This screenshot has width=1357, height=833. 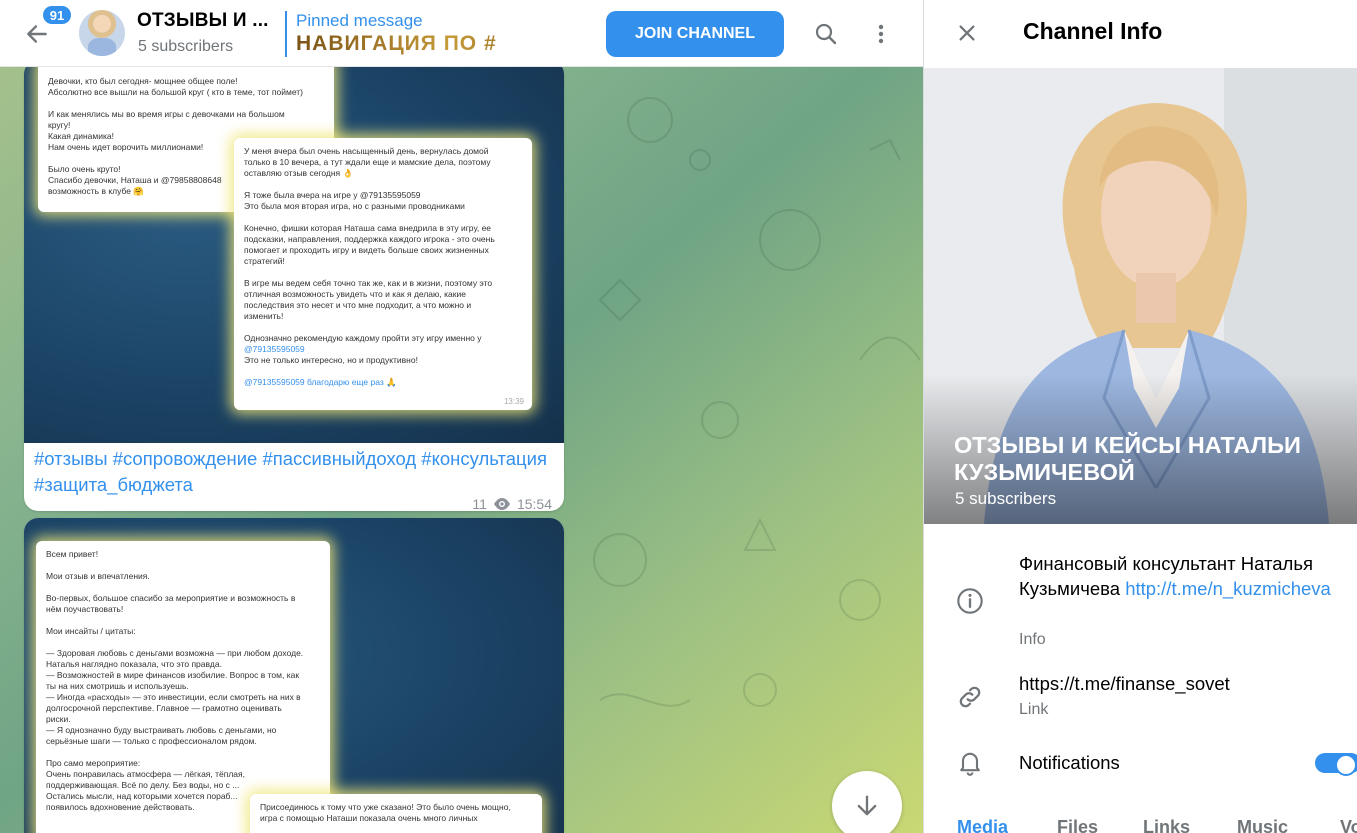 I want to click on card-time: 13:39, so click(x=513, y=401).